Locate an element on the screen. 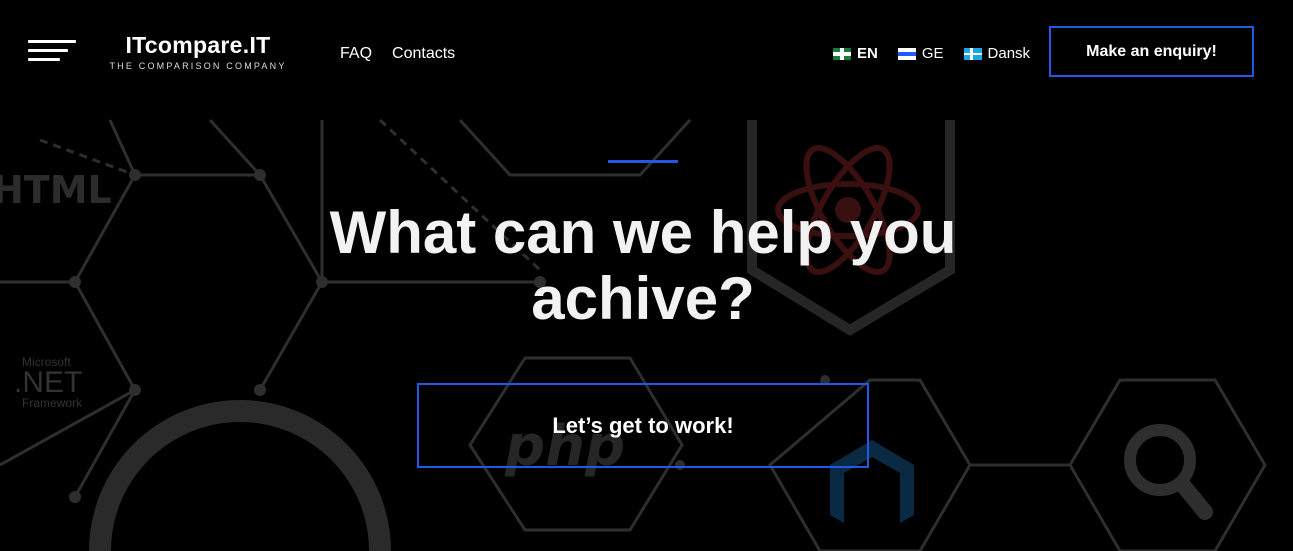  language-switcher: EN GE Dansk is located at coordinates (931, 53).